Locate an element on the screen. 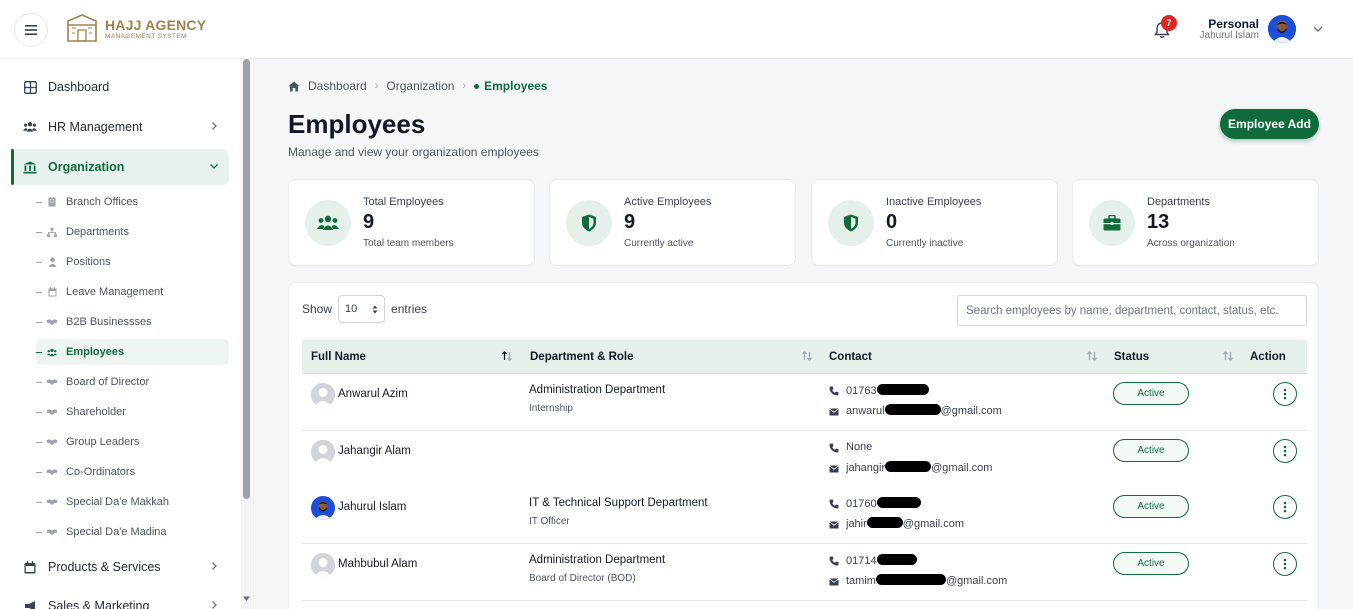 Image resolution: width=1353 pixels, height=609 pixels. breadcrumb-dashboard: Dashboard is located at coordinates (337, 86).